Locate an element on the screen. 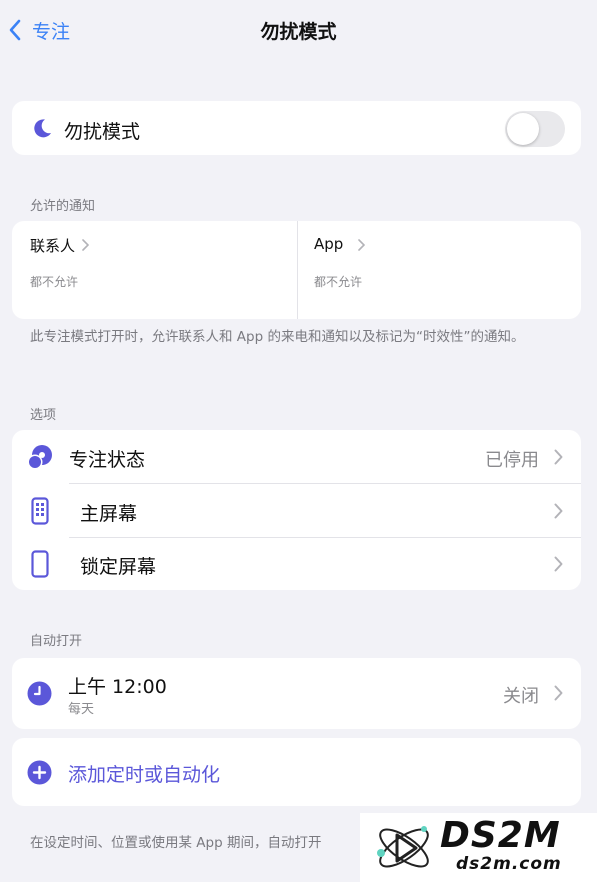  home-screen-label: 主屏幕 is located at coordinates (109, 514).